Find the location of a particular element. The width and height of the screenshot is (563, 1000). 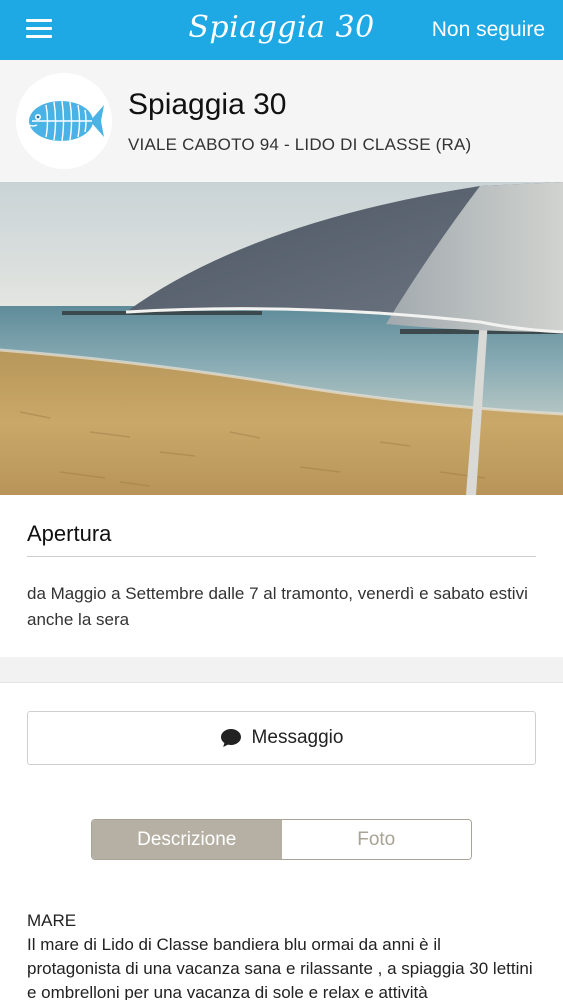

content-tabs: Descrizione Foto is located at coordinates (281, 839).